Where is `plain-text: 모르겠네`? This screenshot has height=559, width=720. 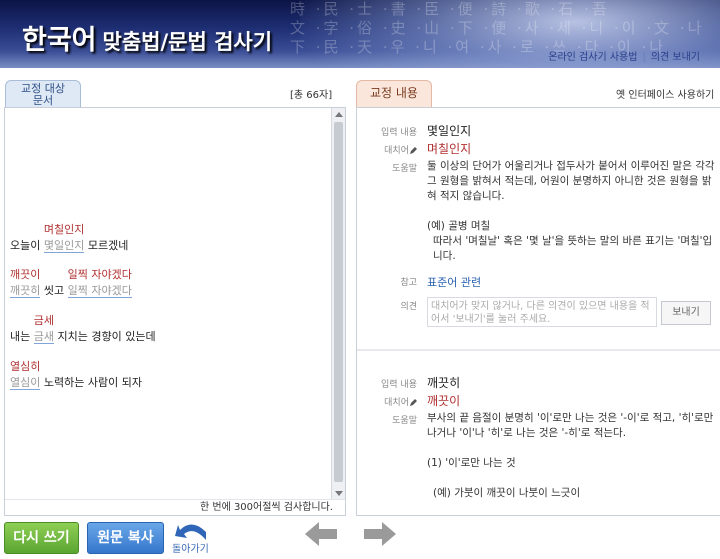 plain-text: 모르겠네 is located at coordinates (106, 245).